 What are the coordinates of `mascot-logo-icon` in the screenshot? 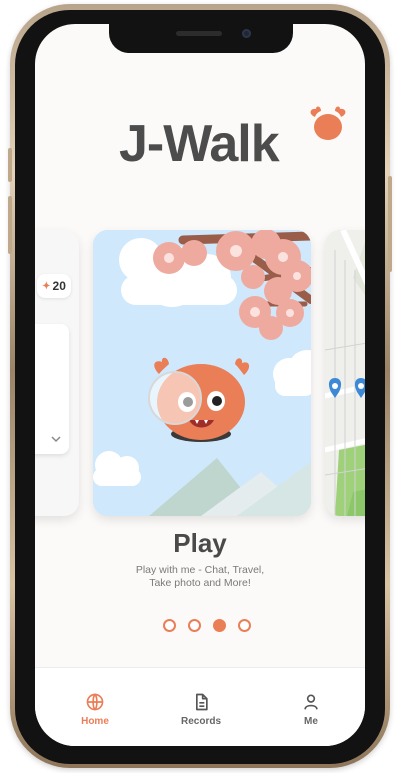 It's located at (328, 123).